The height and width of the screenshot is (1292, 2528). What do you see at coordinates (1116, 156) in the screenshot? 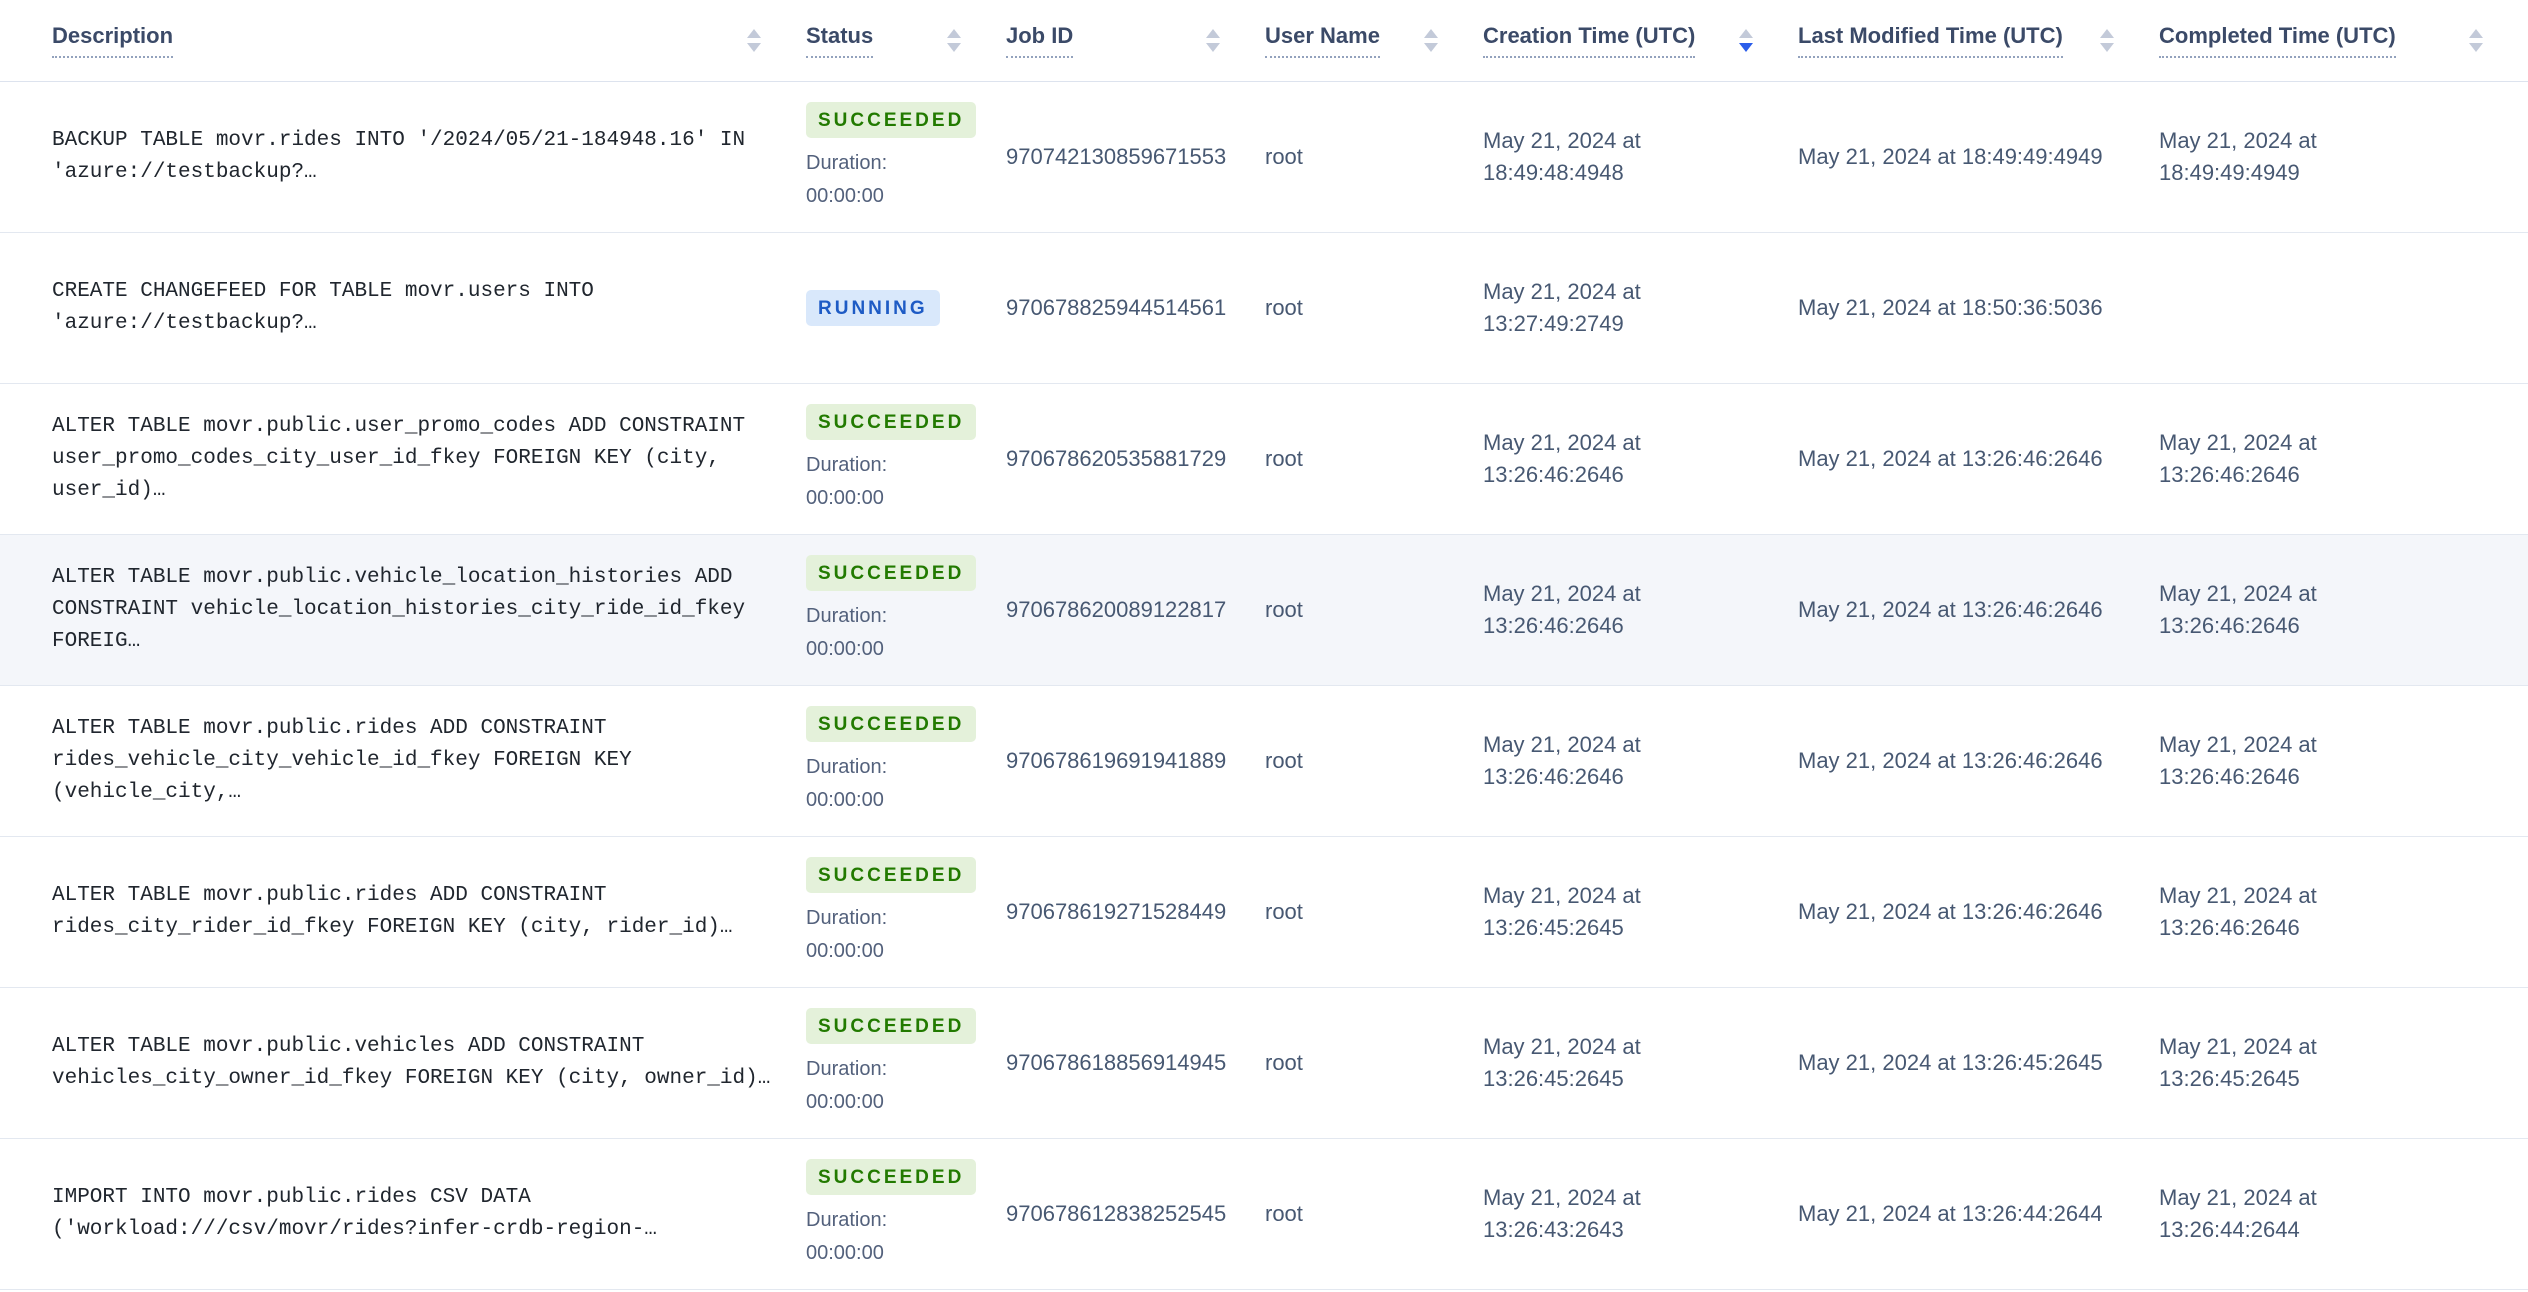
I see `job-id: 970742130859671553` at bounding box center [1116, 156].